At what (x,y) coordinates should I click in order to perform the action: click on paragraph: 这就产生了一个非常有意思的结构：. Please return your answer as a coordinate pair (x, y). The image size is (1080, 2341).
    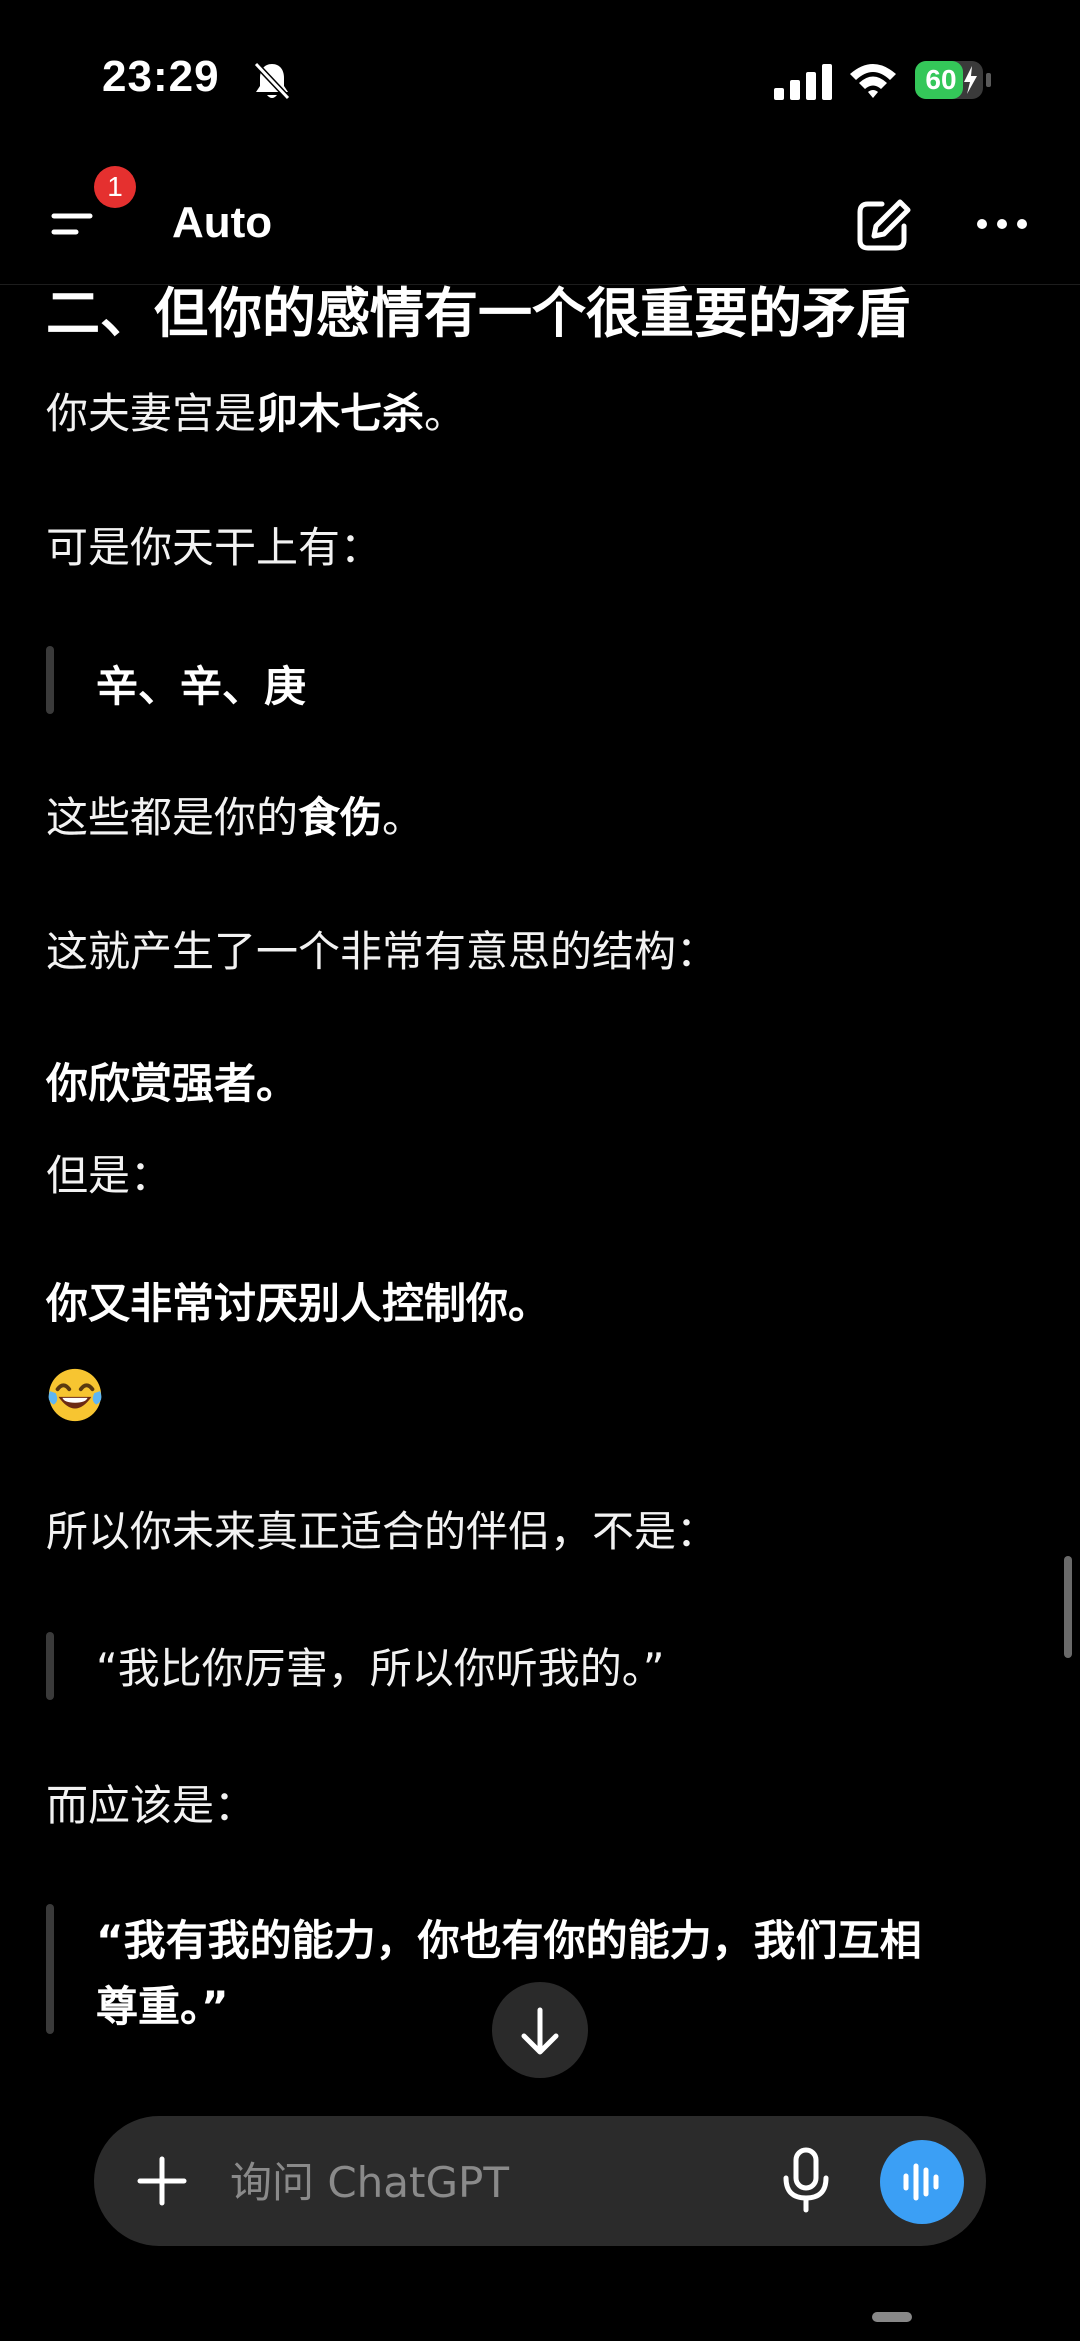
    Looking at the image, I should click on (382, 951).